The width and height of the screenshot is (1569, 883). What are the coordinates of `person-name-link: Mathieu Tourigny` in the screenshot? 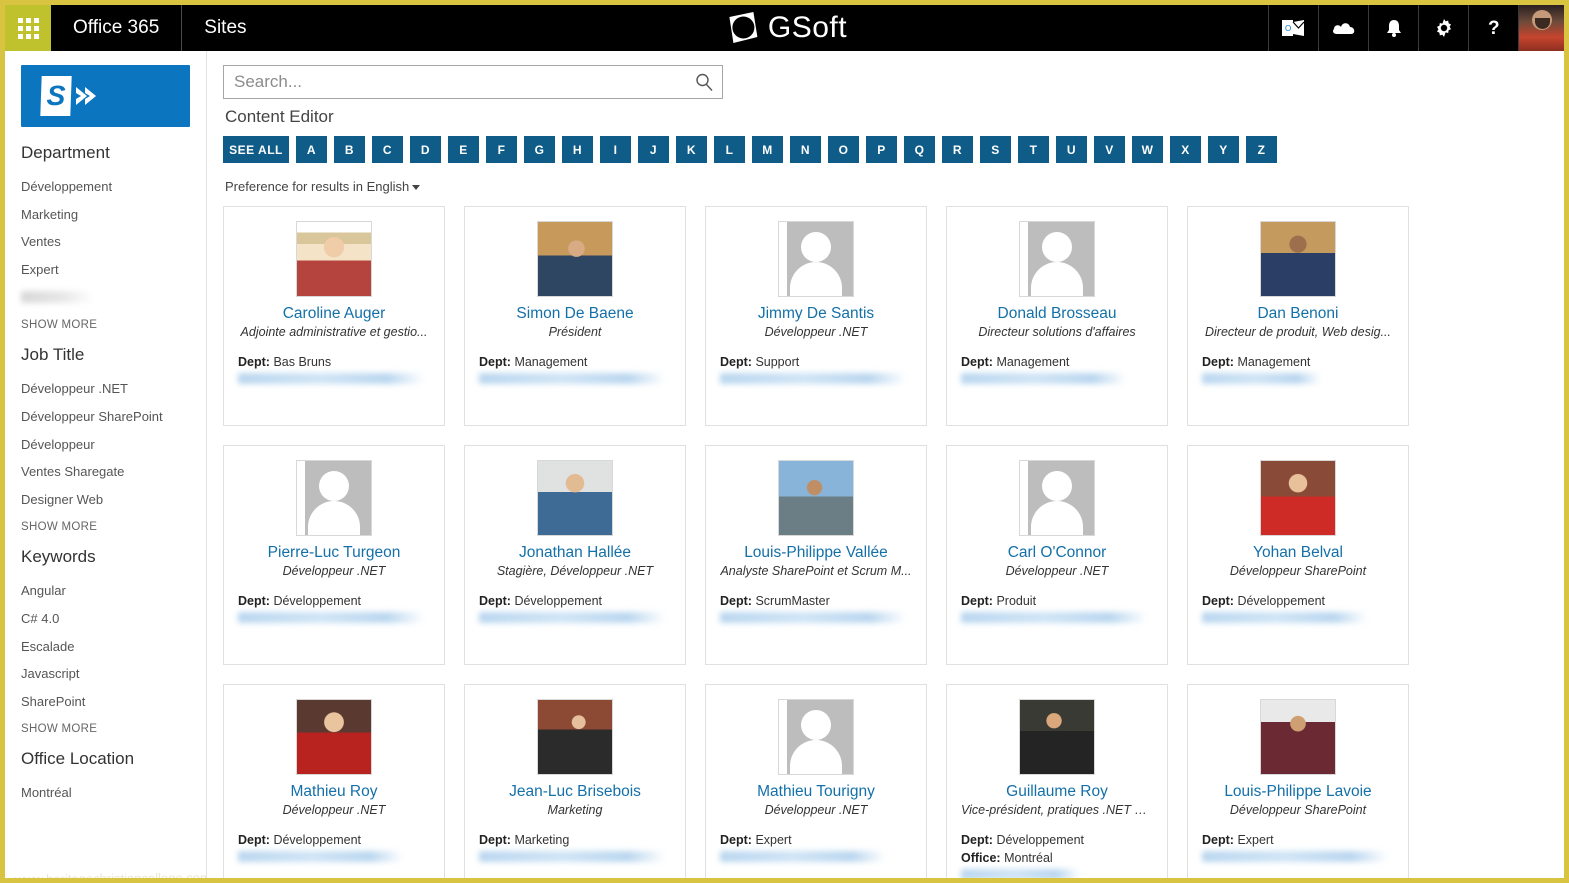 It's located at (816, 792).